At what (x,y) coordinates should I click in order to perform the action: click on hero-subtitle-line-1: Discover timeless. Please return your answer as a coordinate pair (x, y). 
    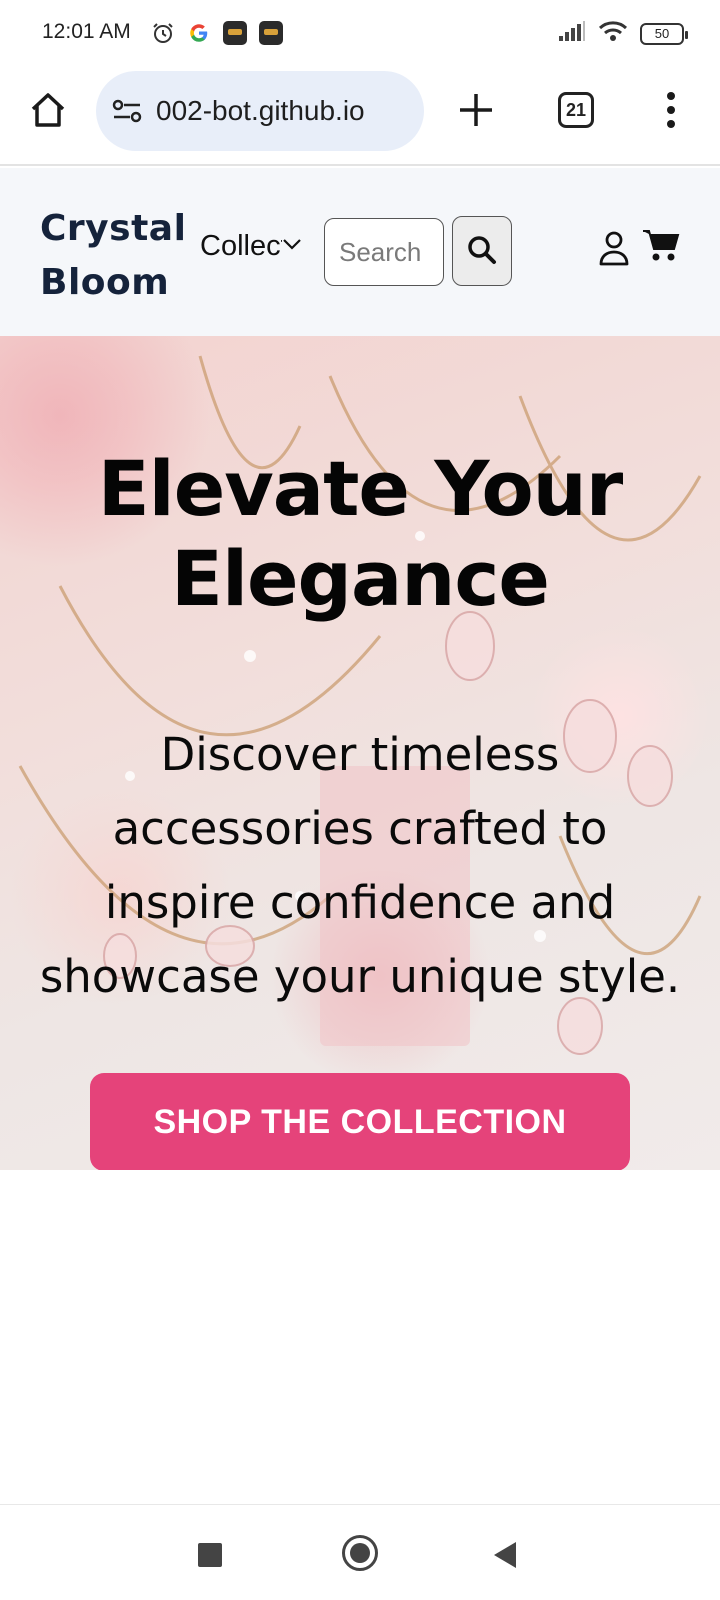
    Looking at the image, I should click on (360, 754).